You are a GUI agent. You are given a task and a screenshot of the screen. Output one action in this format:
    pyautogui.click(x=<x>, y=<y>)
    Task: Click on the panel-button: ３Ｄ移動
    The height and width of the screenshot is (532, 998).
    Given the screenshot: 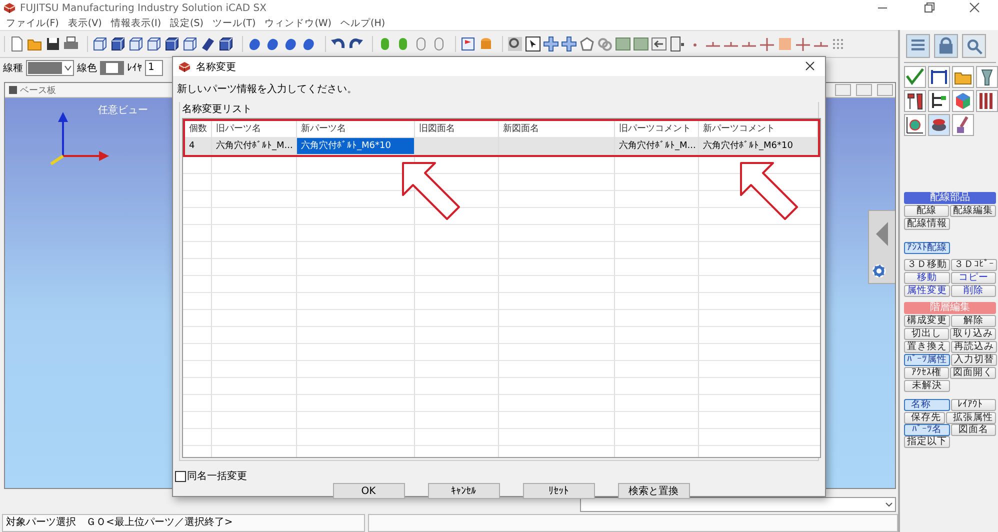 What is the action you would take?
    pyautogui.click(x=927, y=265)
    